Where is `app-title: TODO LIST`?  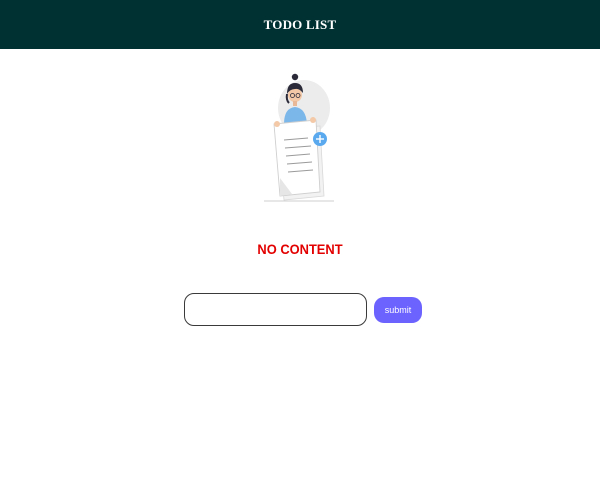 app-title: TODO LIST is located at coordinates (300, 24).